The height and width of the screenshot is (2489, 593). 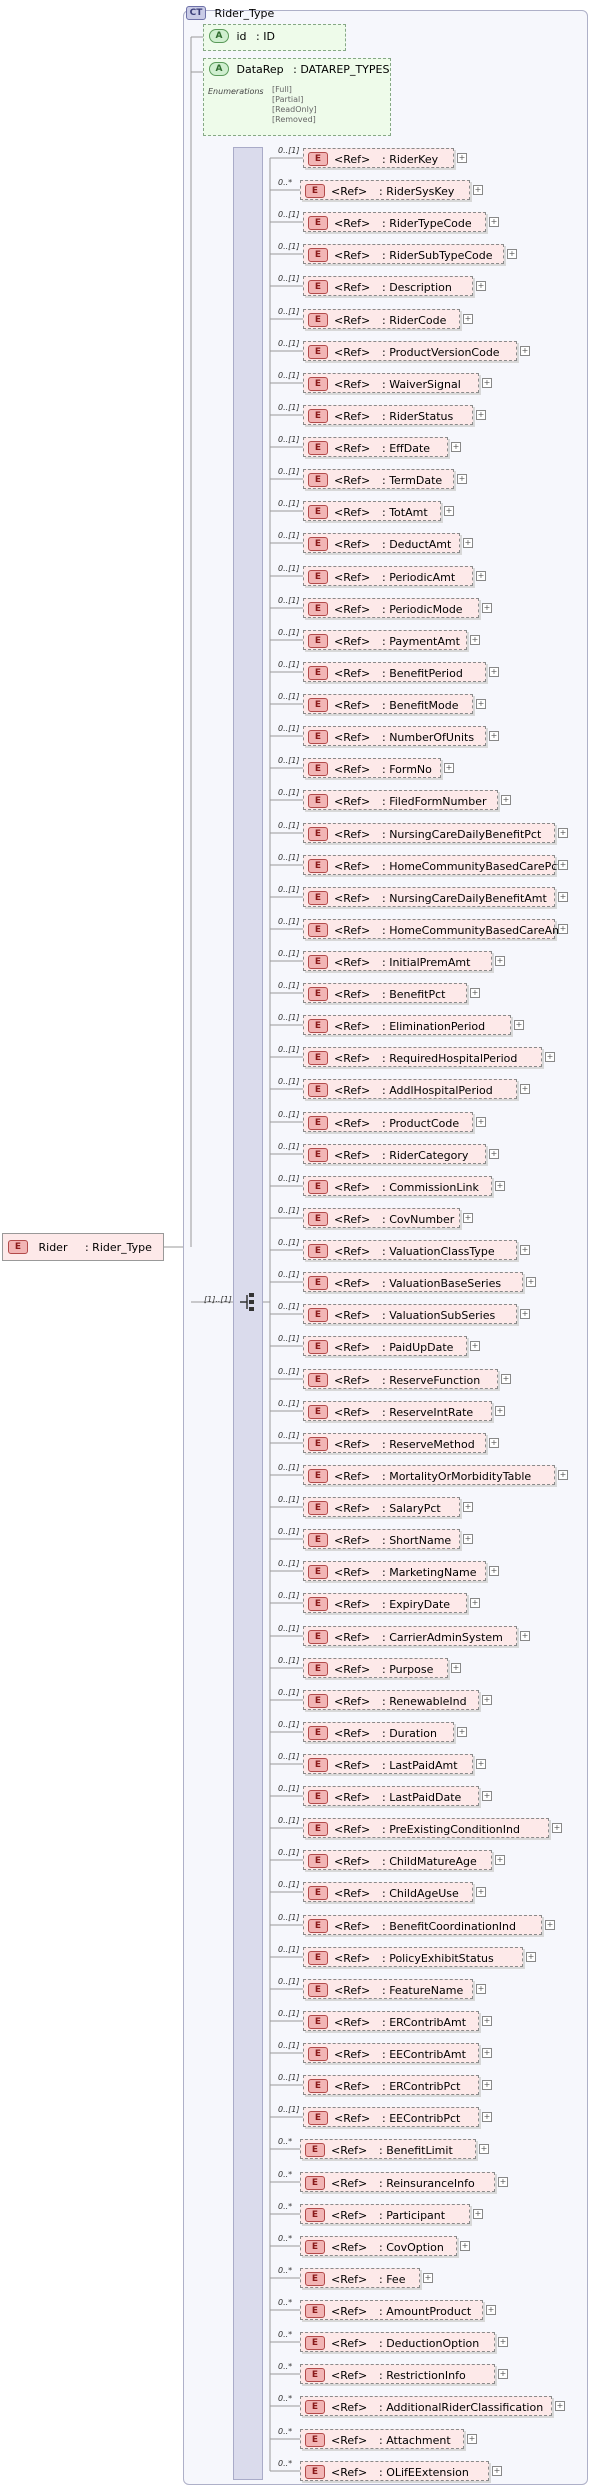 What do you see at coordinates (274, 37) in the screenshot?
I see `attribute-id: A id : ID` at bounding box center [274, 37].